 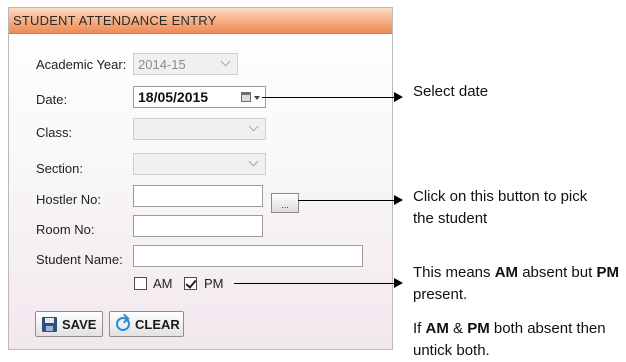 I want to click on am-label: AM, so click(x=163, y=283).